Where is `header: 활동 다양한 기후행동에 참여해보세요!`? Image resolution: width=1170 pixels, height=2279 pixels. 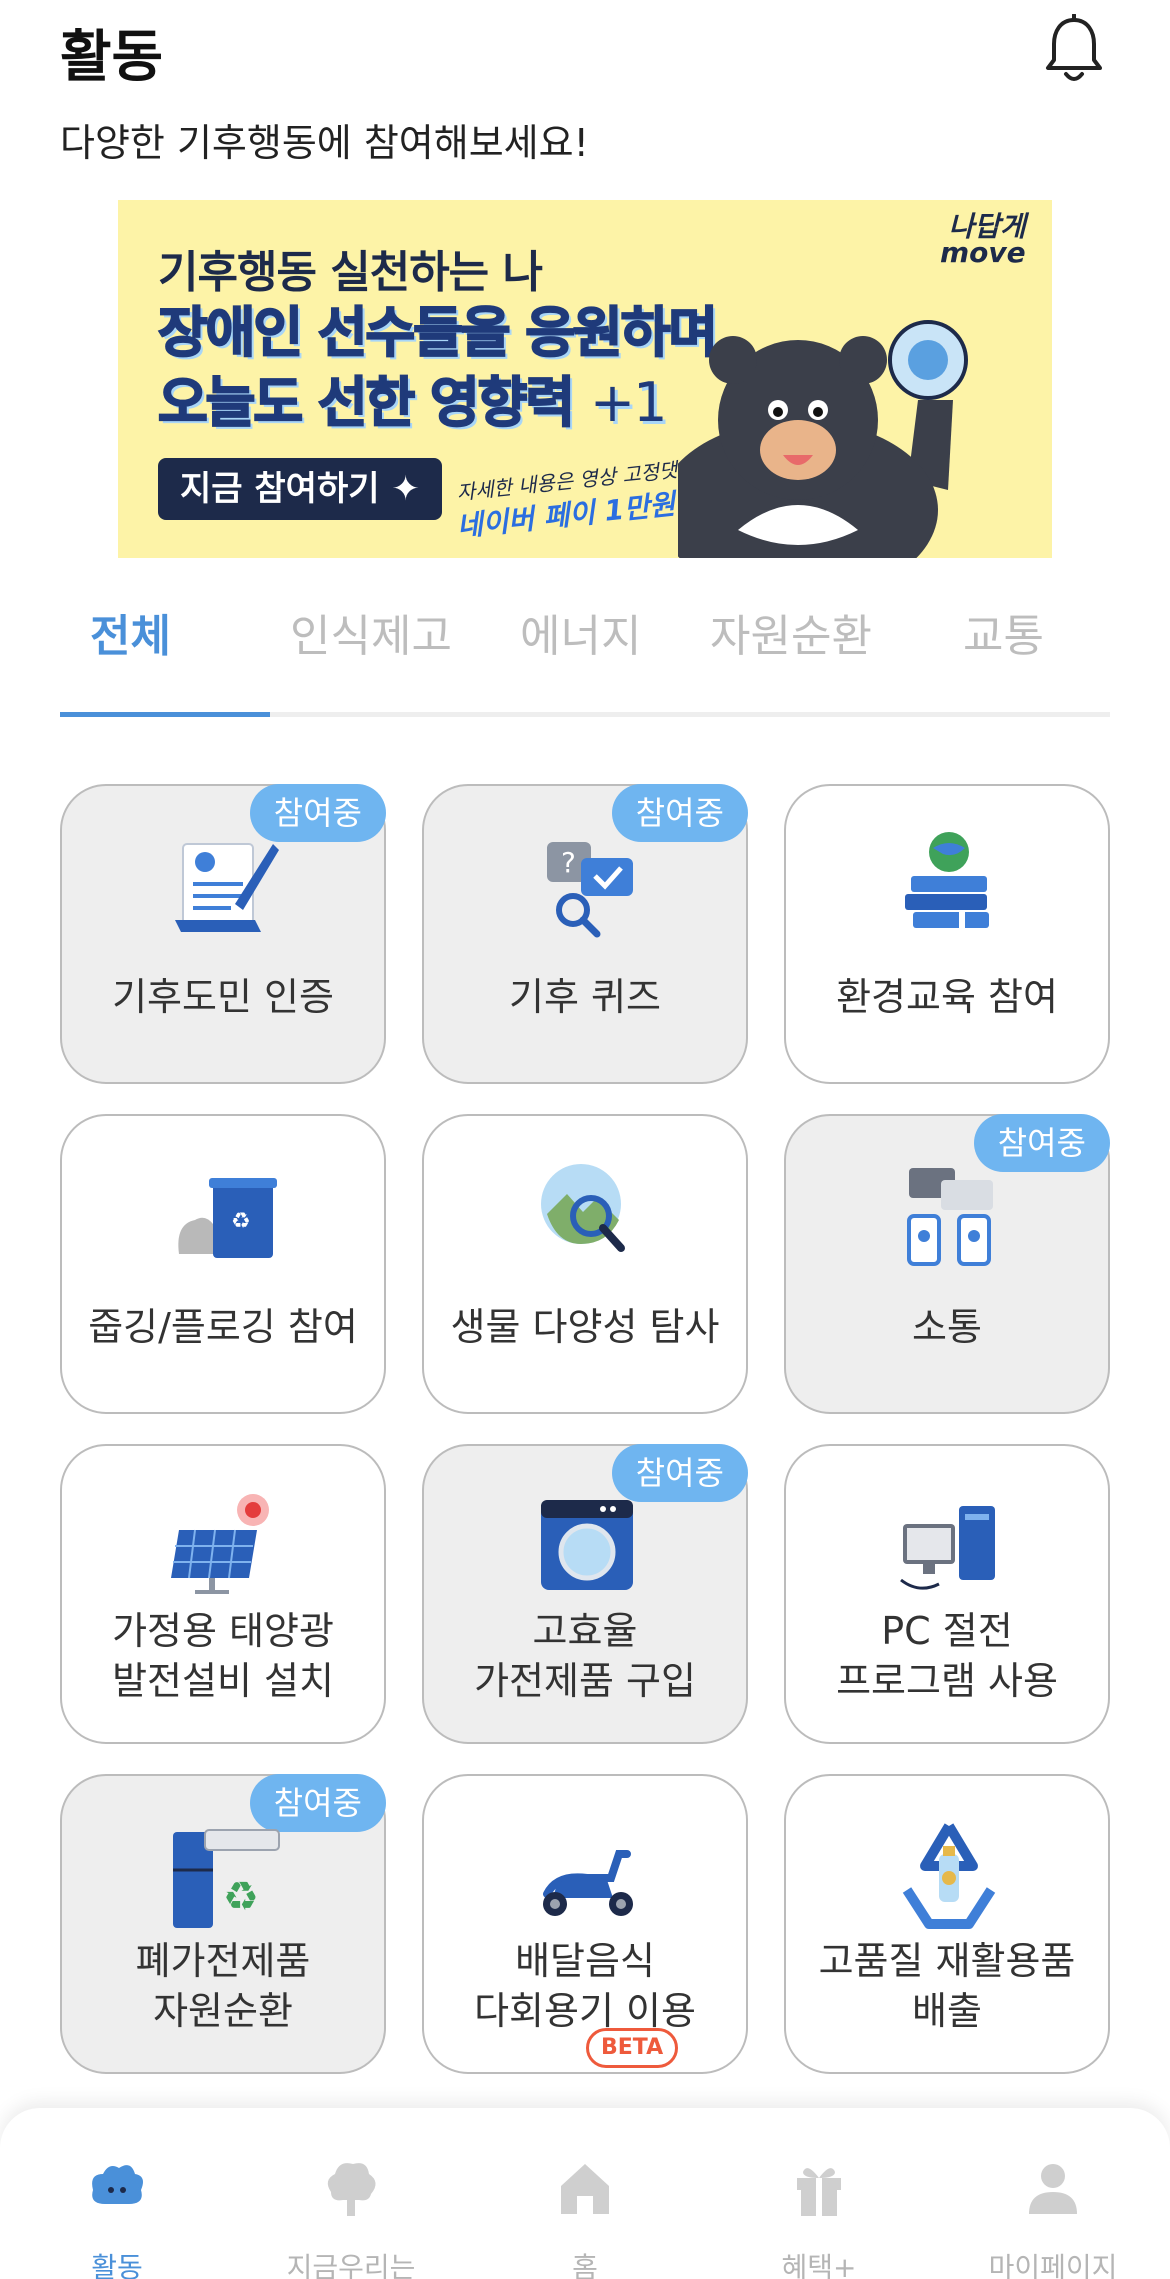 header: 활동 다양한 기후행동에 참여해보세요! is located at coordinates (585, 90).